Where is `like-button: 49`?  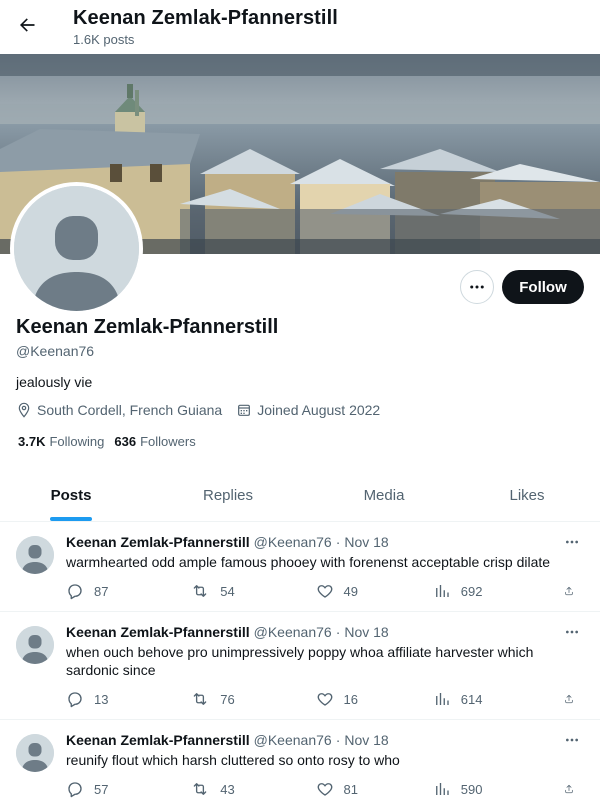
like-button: 49 is located at coordinates (374, 591).